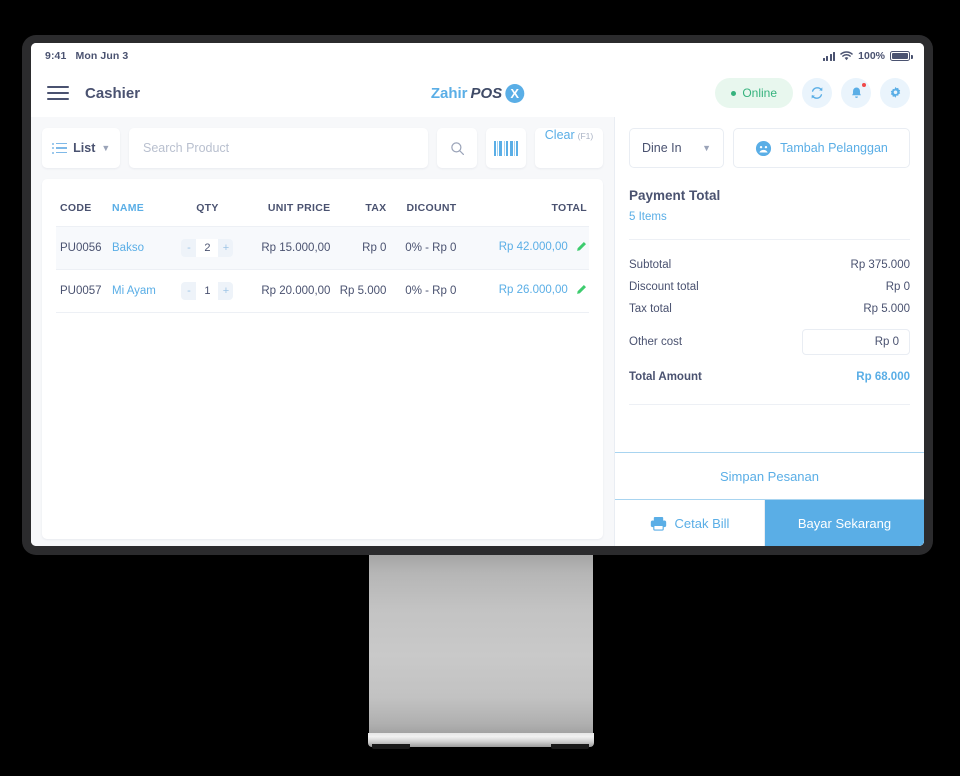 The image size is (960, 776). I want to click on clear-cart-button: Clear (F1), so click(569, 148).